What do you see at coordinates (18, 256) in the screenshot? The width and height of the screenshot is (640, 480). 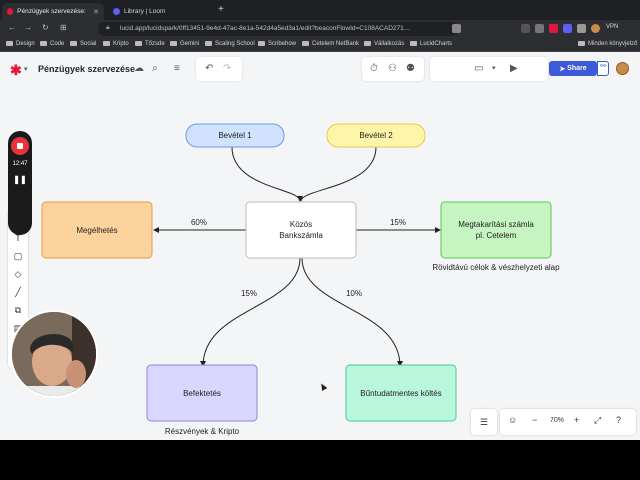 I see `sticky-note-icon: ▢` at bounding box center [18, 256].